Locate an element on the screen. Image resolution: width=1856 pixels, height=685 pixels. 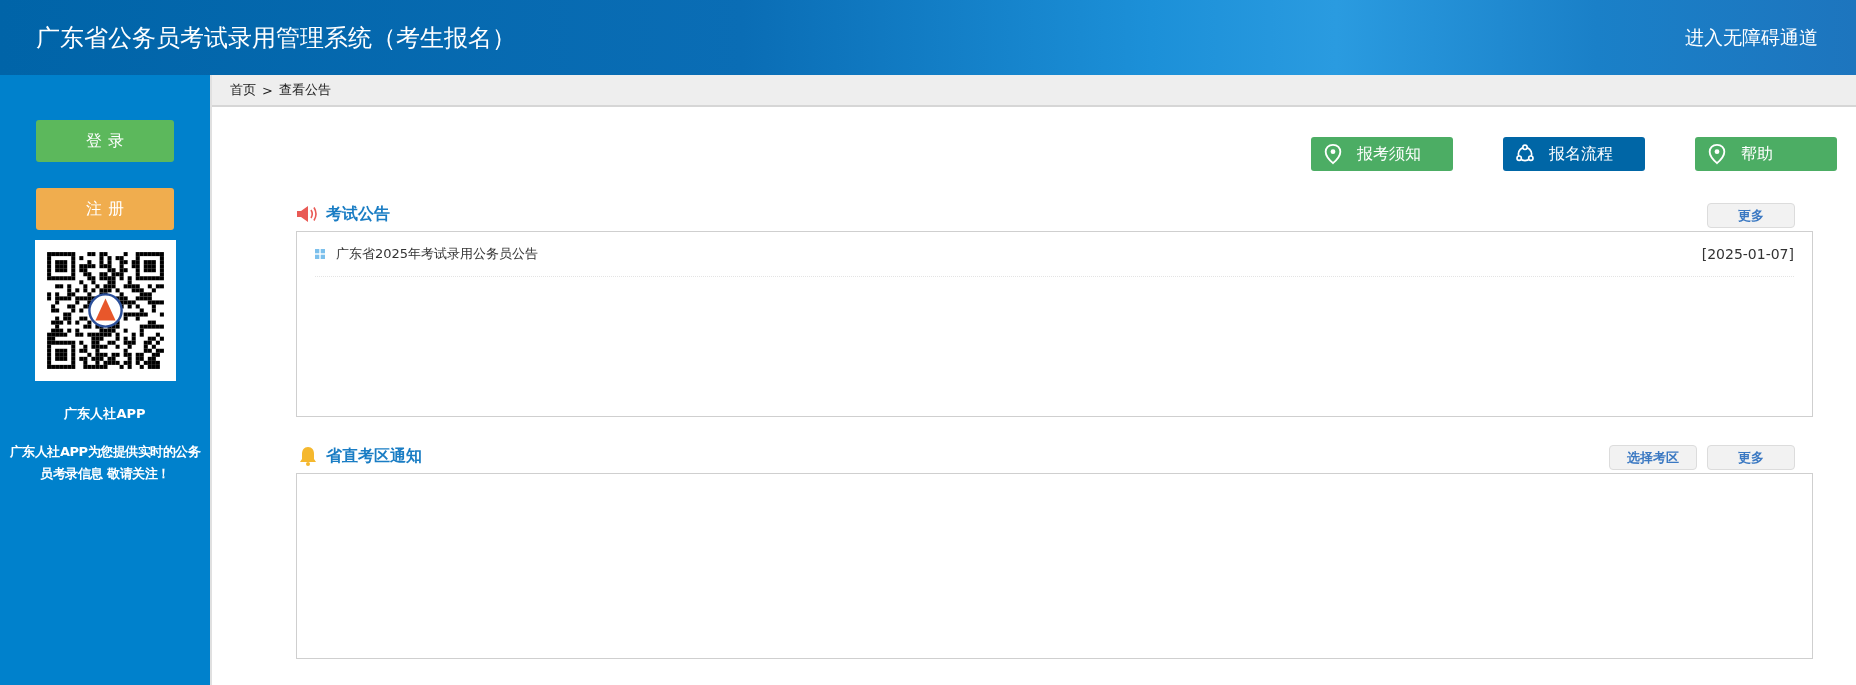
quick-link-button: 报名流程 is located at coordinates (1574, 154).